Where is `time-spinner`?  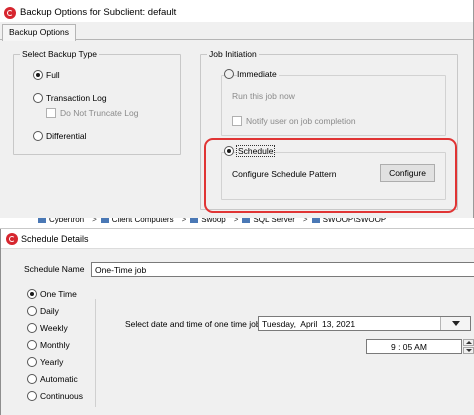
time-spinner is located at coordinates (468, 346).